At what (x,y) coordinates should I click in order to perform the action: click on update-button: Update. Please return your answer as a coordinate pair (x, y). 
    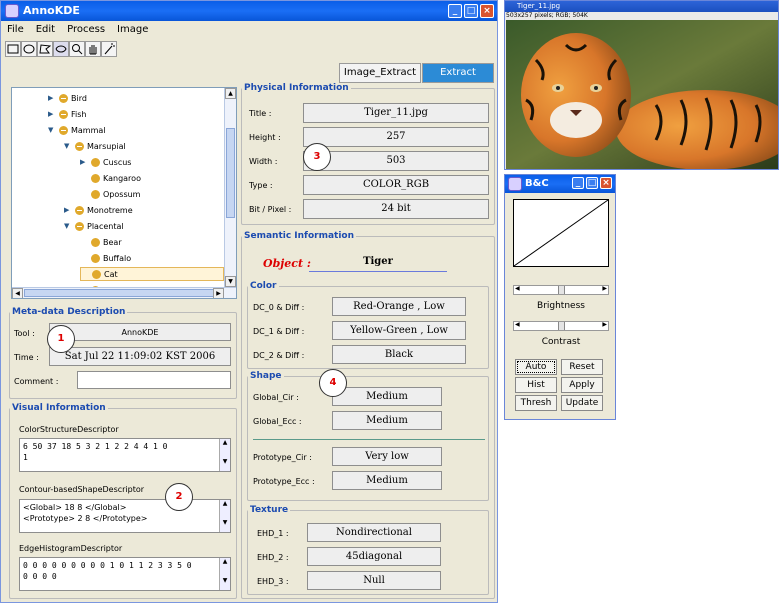
    Looking at the image, I should click on (582, 403).